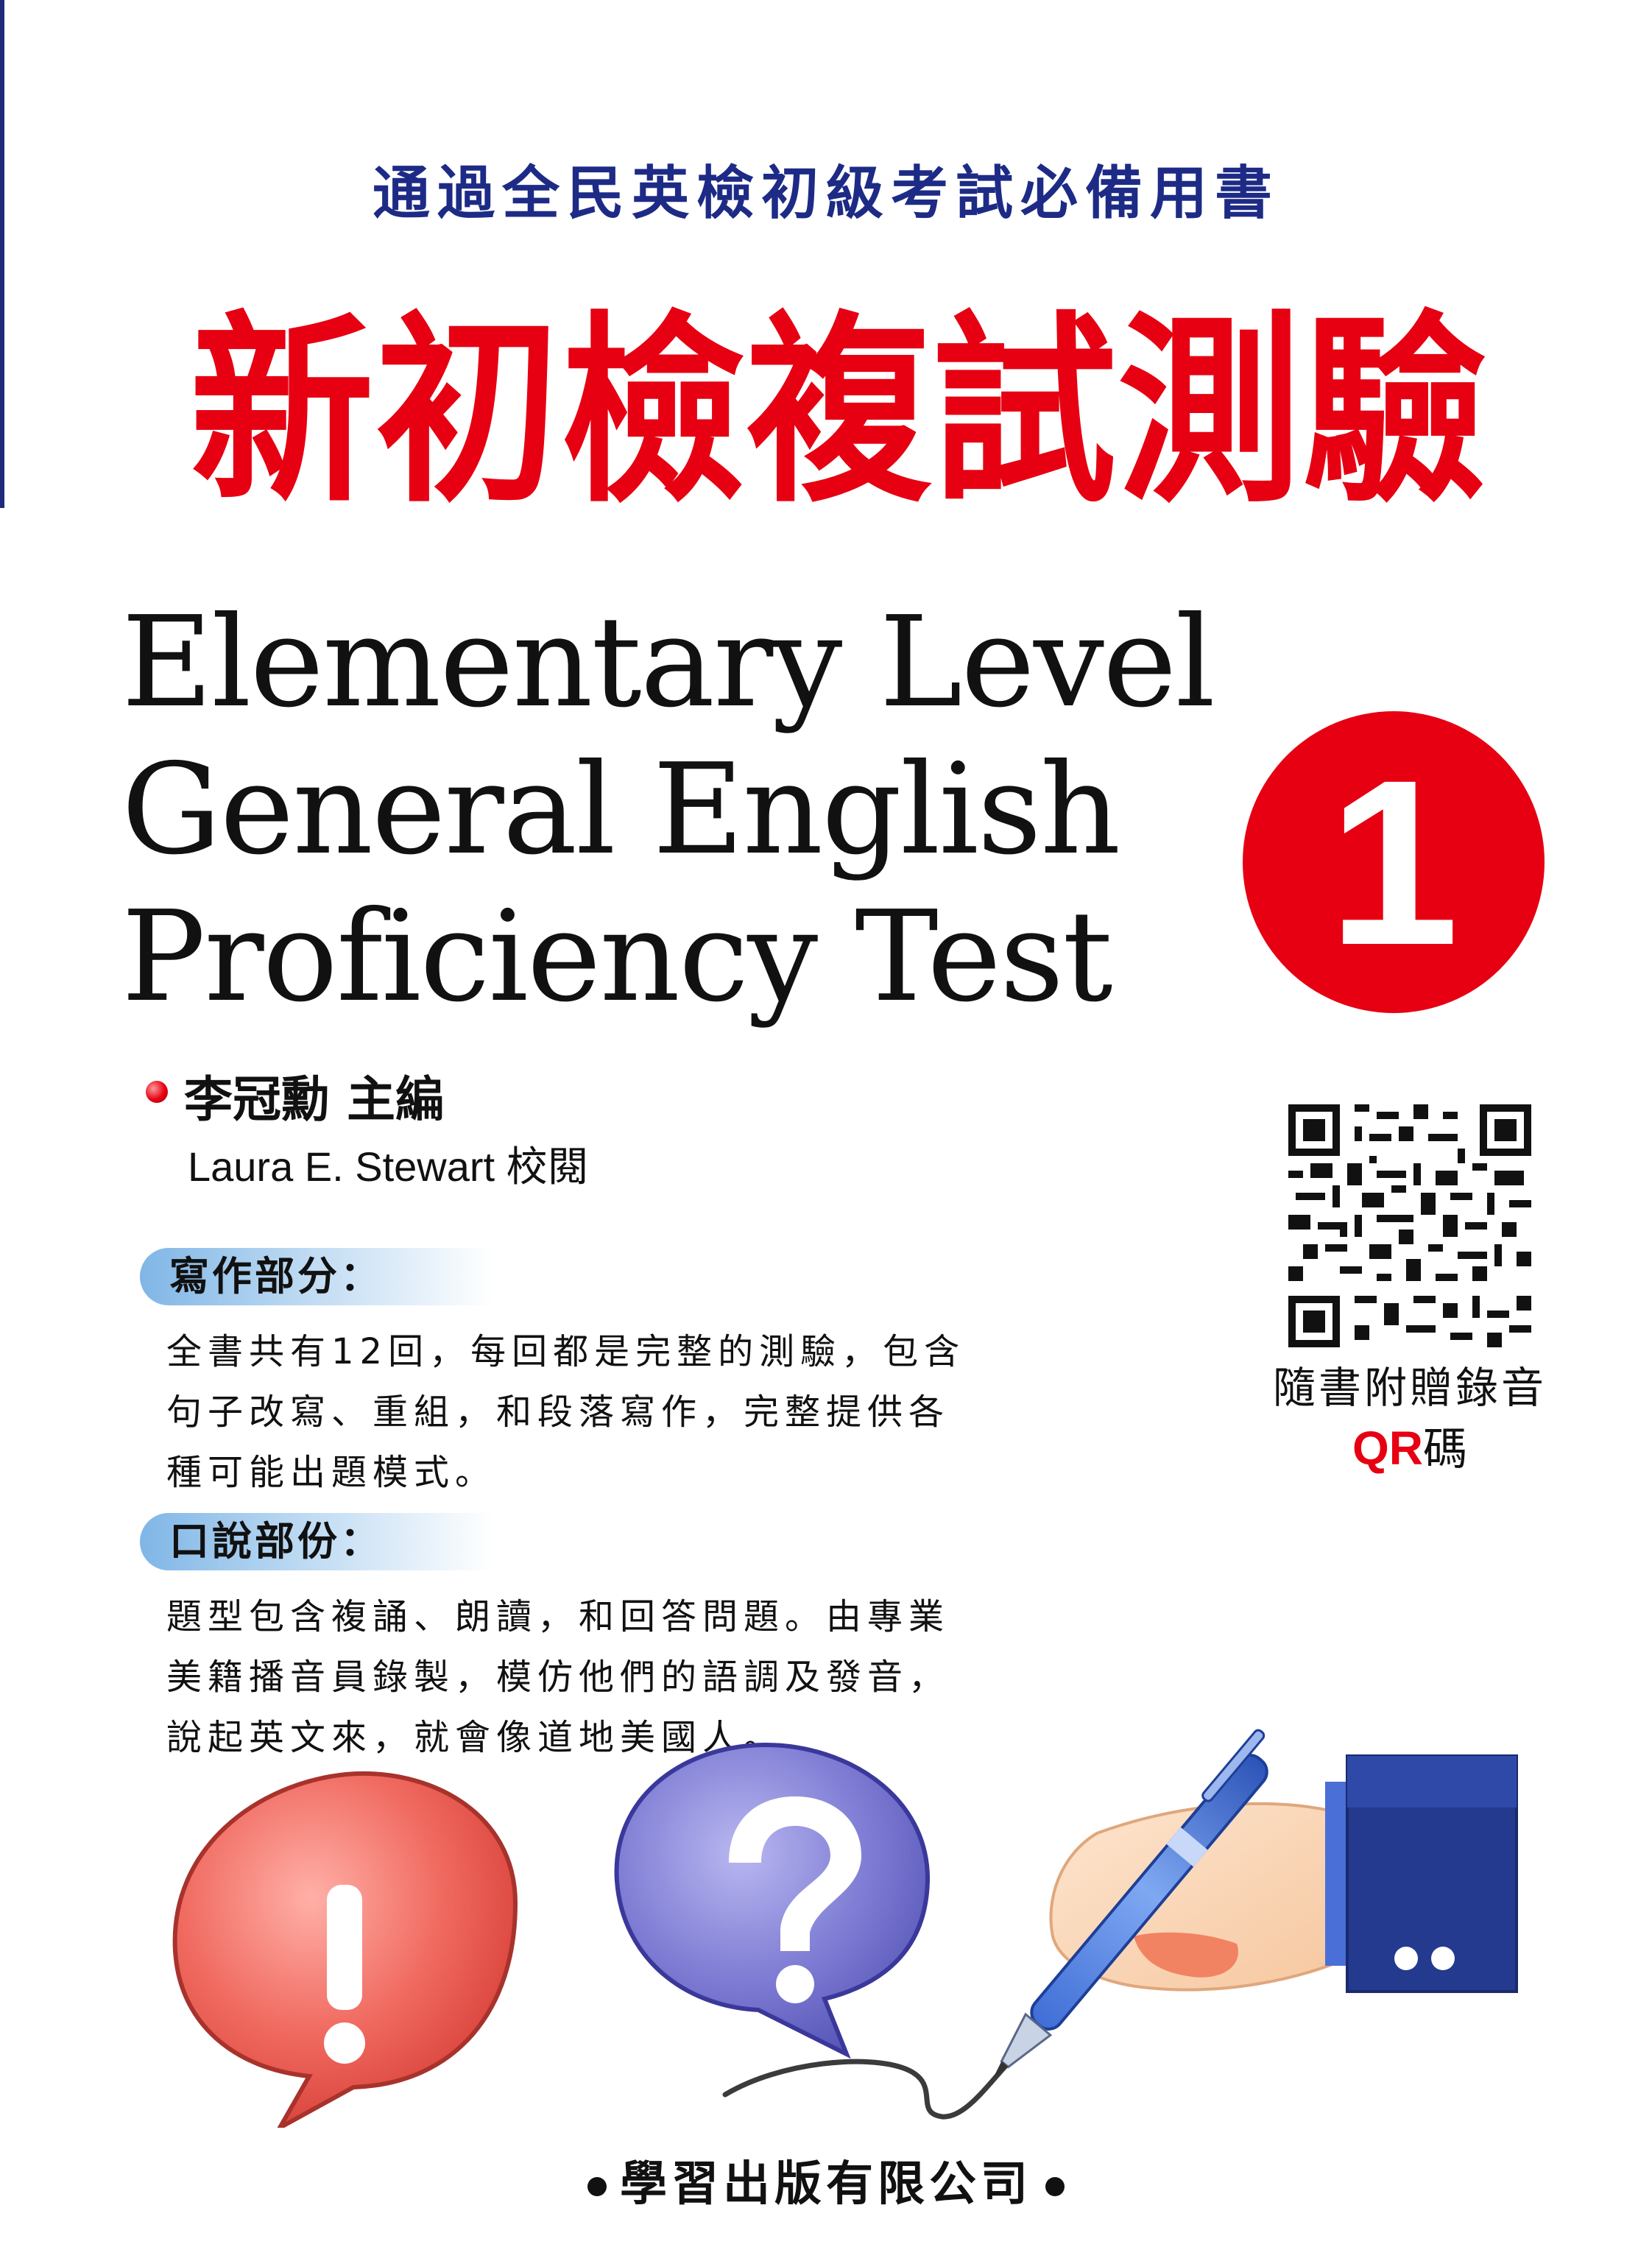 This screenshot has width=1652, height=2261. Describe the element at coordinates (826, 2184) in the screenshot. I see `publisher-name: 學習出版有限公司` at that location.